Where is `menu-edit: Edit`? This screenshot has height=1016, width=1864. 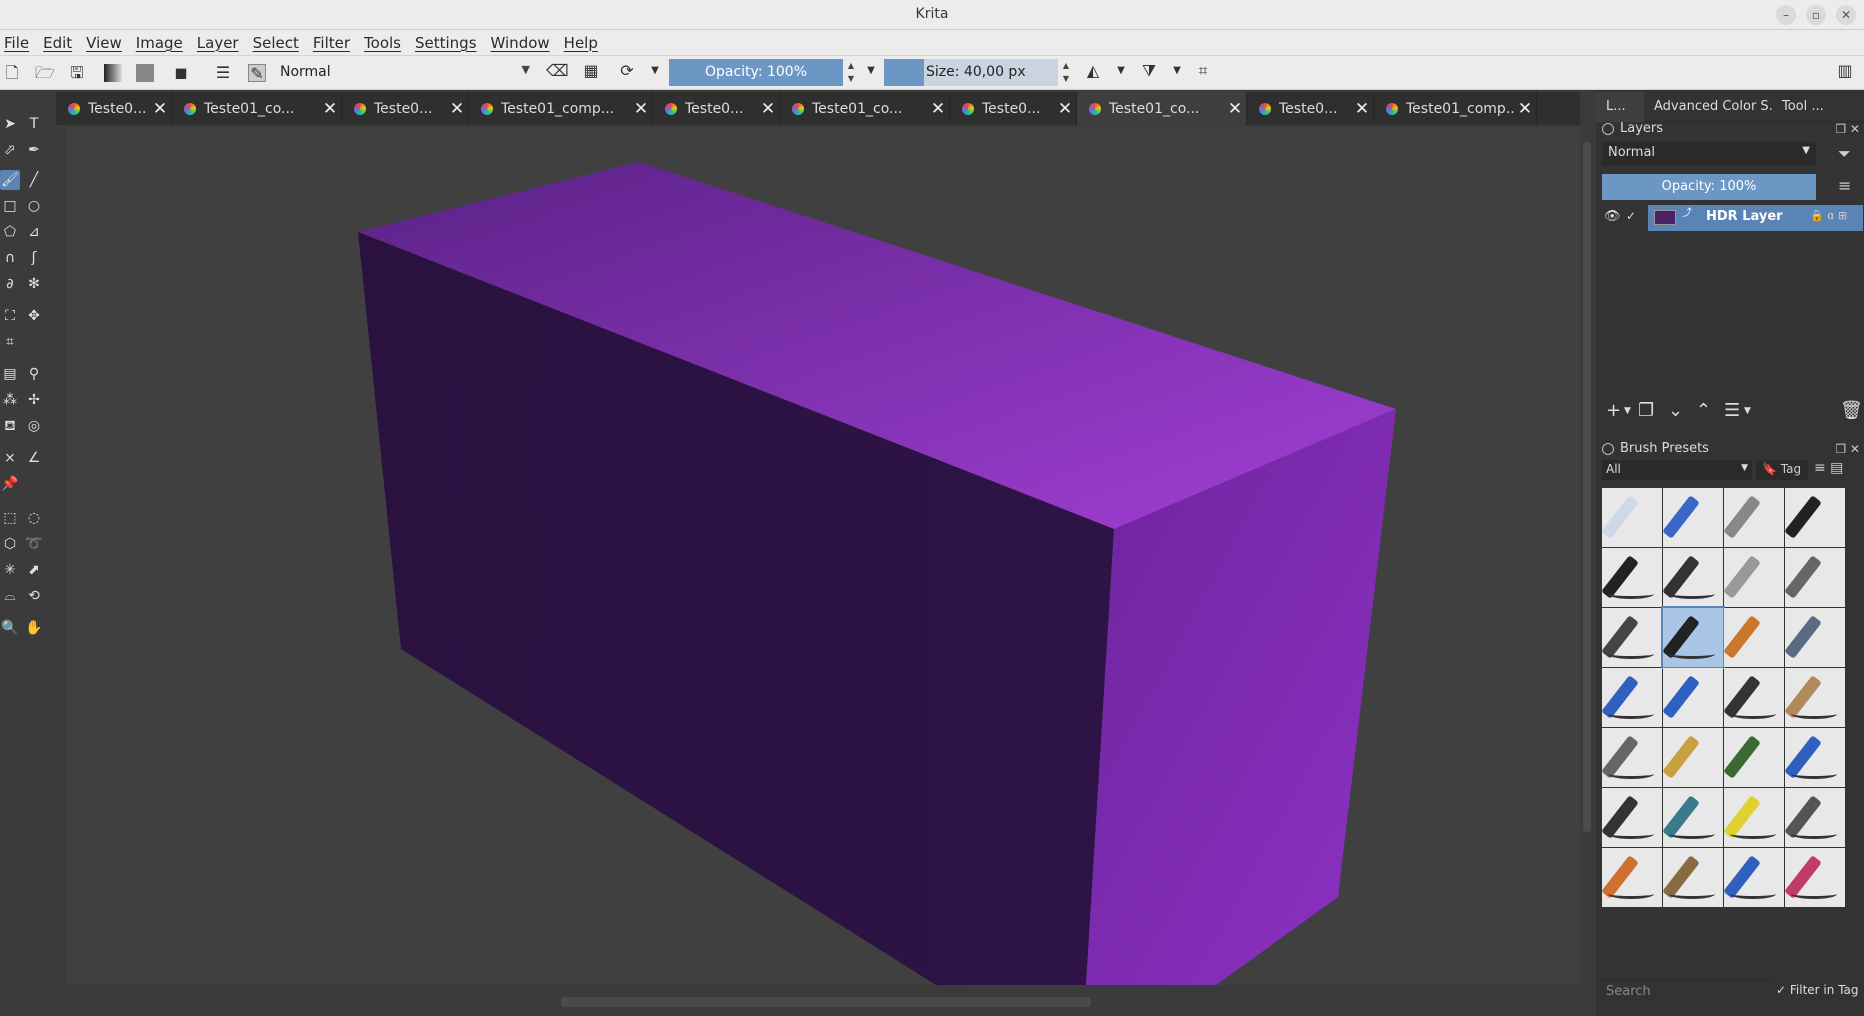
menu-edit: Edit is located at coordinates (57, 43).